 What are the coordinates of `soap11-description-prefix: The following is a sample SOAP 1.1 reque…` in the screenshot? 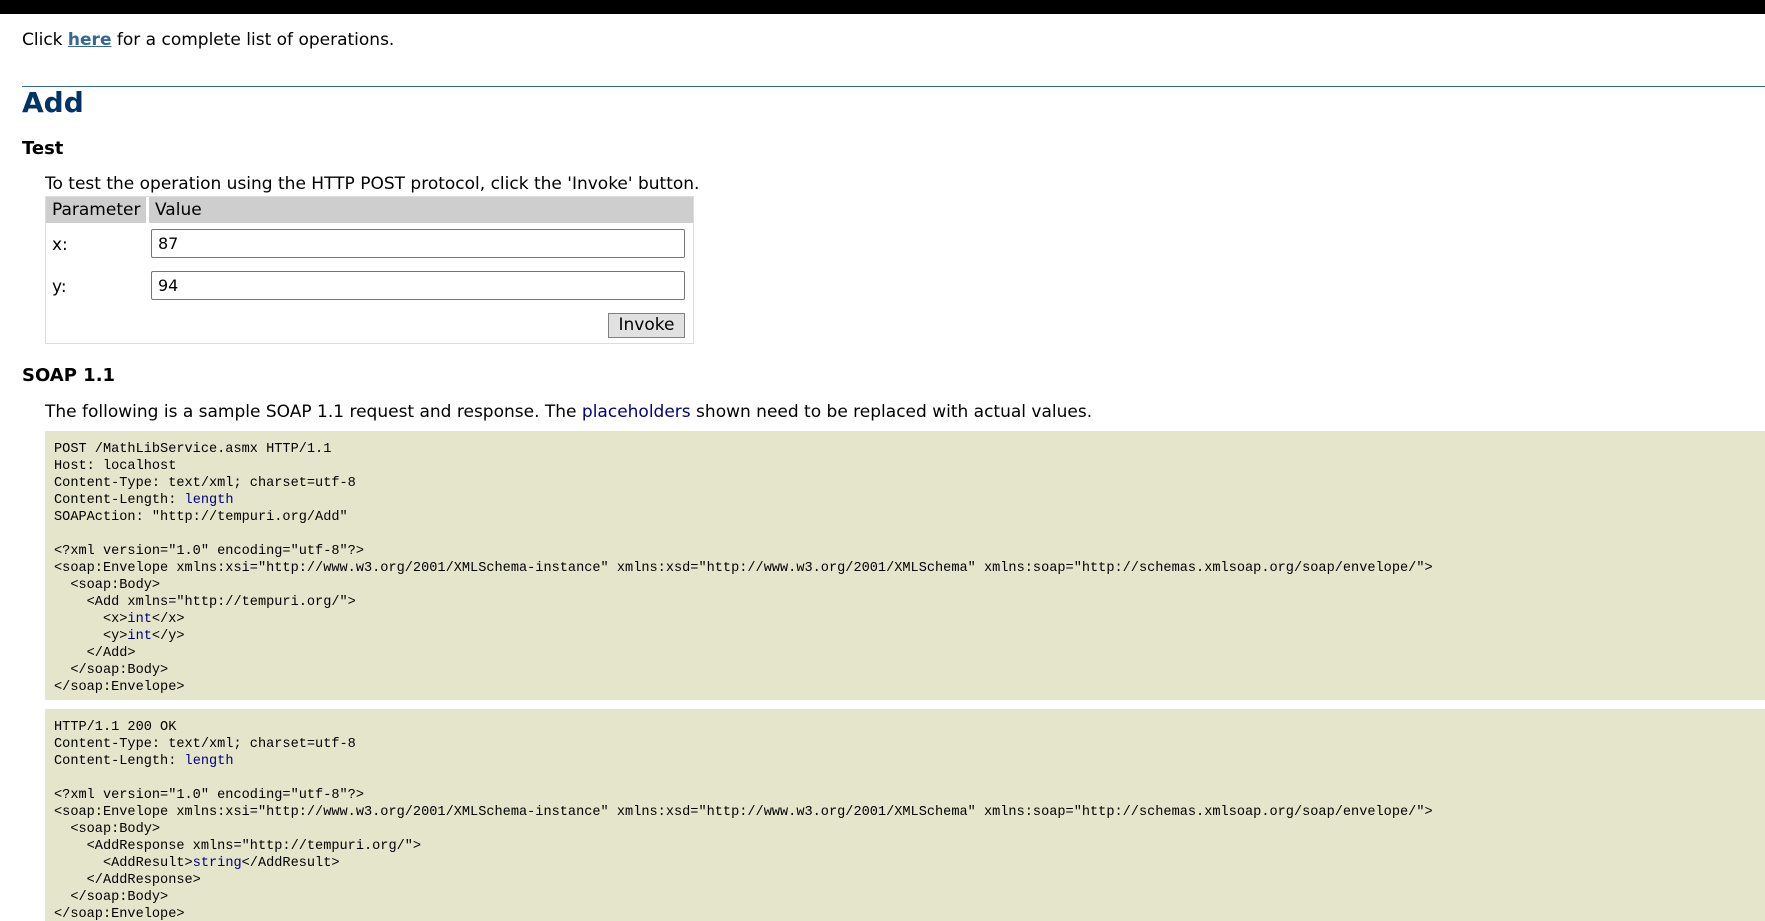 It's located at (313, 412).